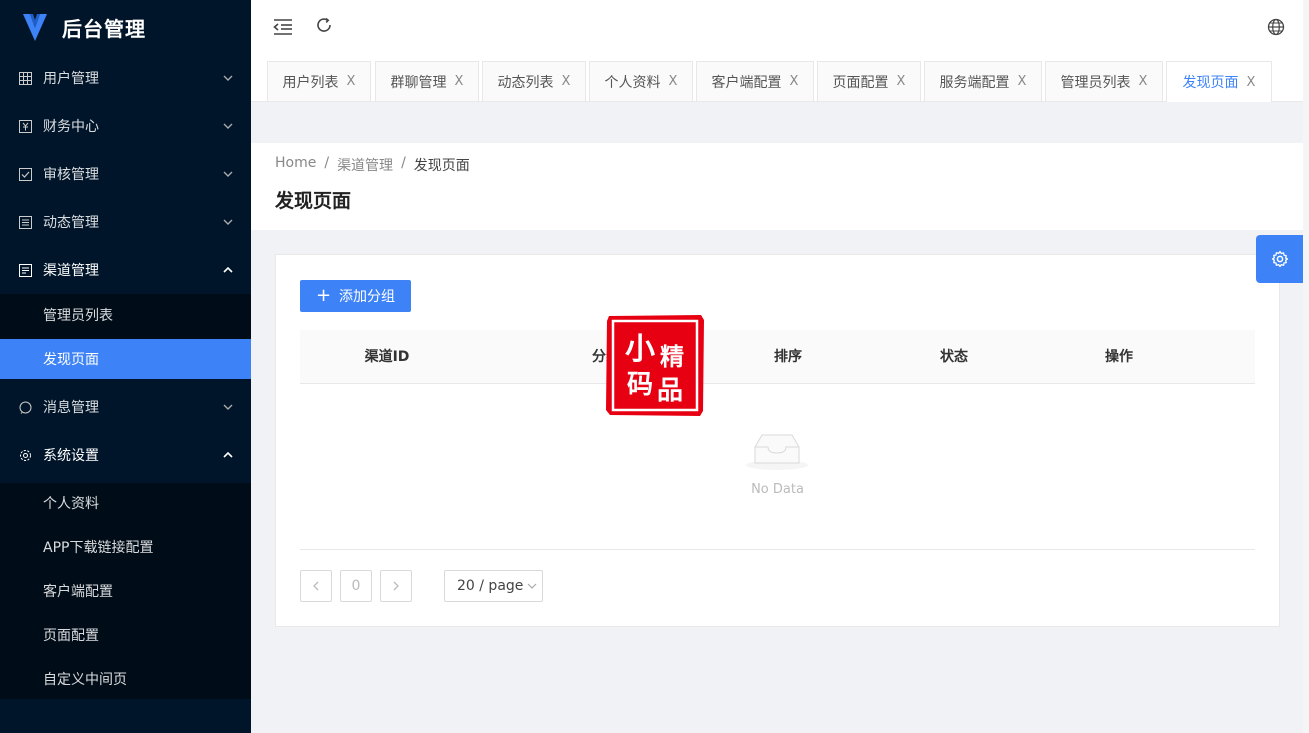  What do you see at coordinates (125, 407) in the screenshot?
I see `sidebar-item-messages: 消息管理` at bounding box center [125, 407].